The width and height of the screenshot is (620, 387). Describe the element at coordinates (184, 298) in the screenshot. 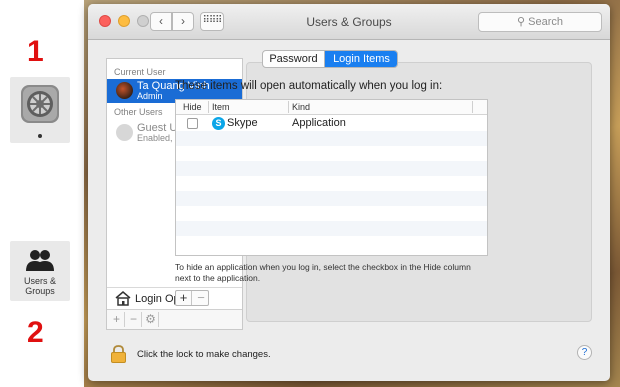

I see `add-login-item-button: +` at that location.